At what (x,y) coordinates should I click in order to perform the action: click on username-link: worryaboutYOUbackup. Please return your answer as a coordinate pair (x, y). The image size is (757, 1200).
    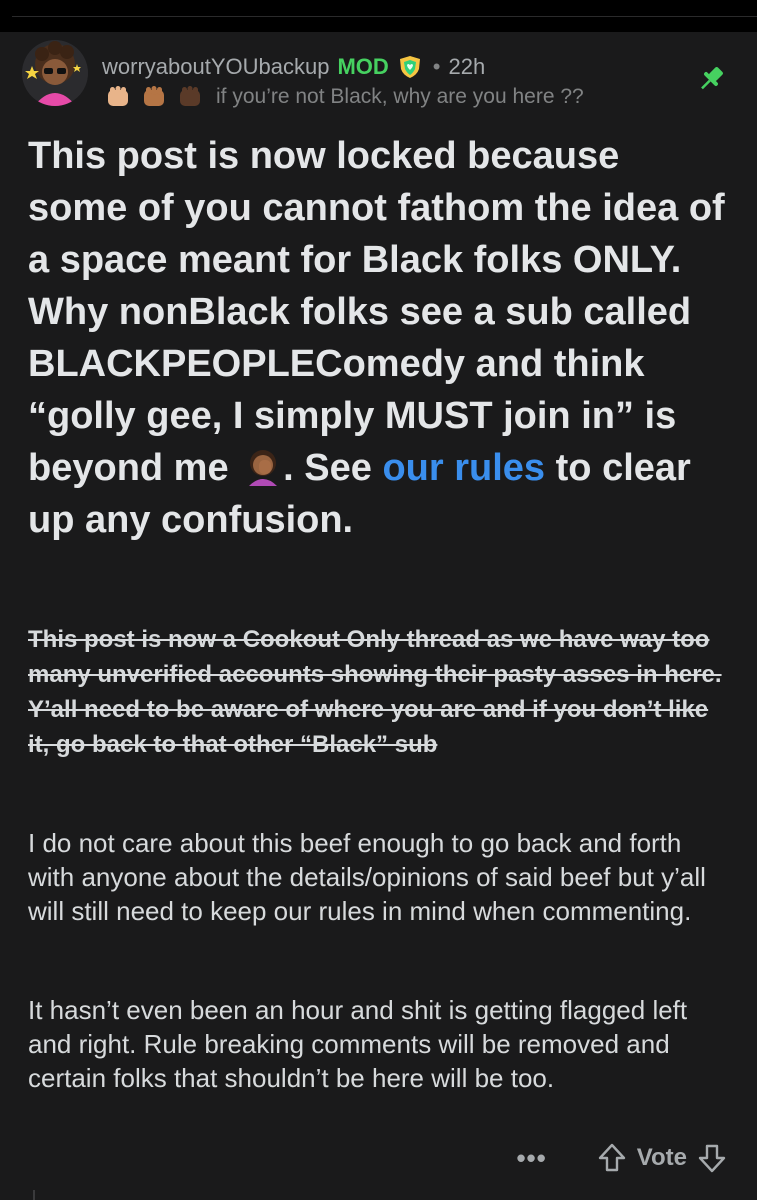
    Looking at the image, I should click on (215, 67).